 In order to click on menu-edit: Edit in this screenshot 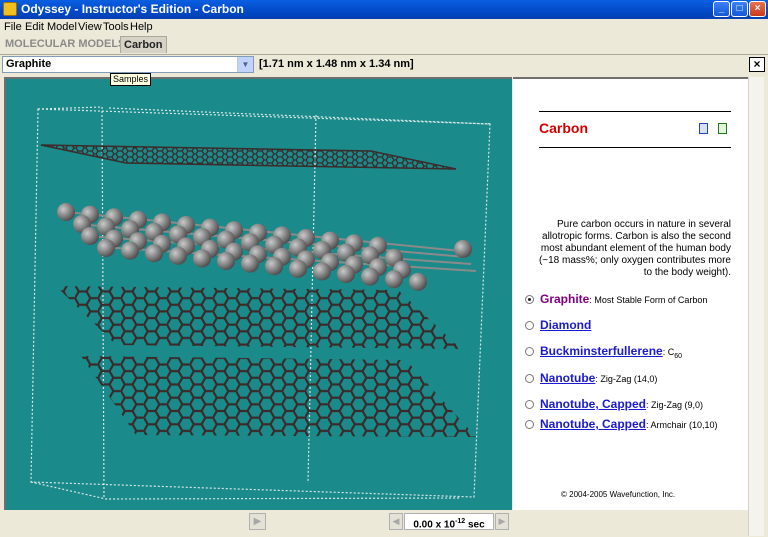, I will do `click(34, 27)`.